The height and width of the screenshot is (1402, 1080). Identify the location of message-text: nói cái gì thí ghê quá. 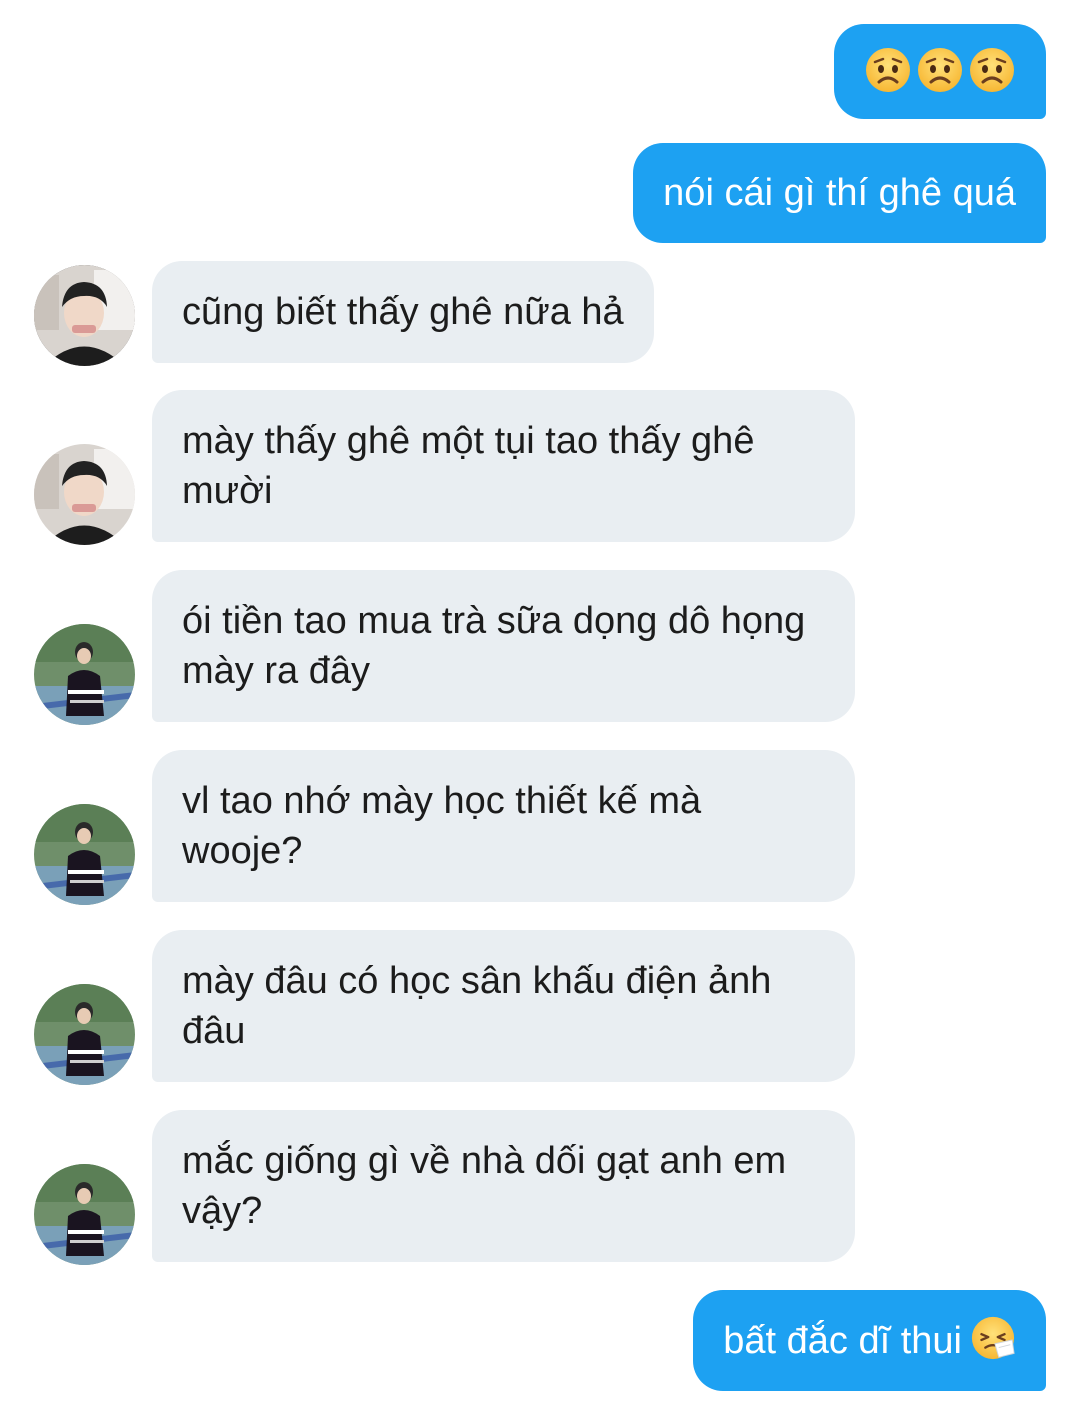
(839, 193).